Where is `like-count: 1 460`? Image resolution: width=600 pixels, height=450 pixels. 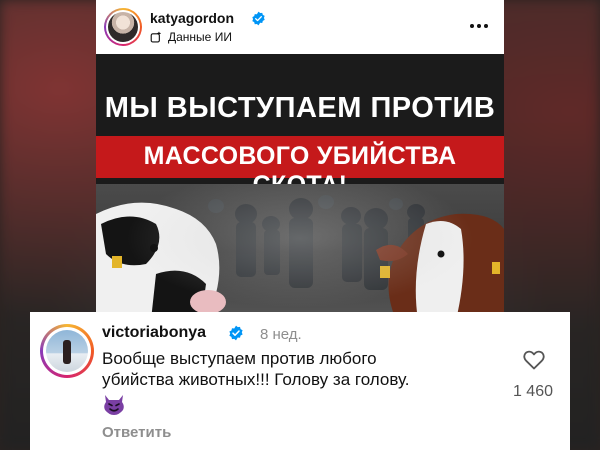 like-count: 1 460 is located at coordinates (532, 391).